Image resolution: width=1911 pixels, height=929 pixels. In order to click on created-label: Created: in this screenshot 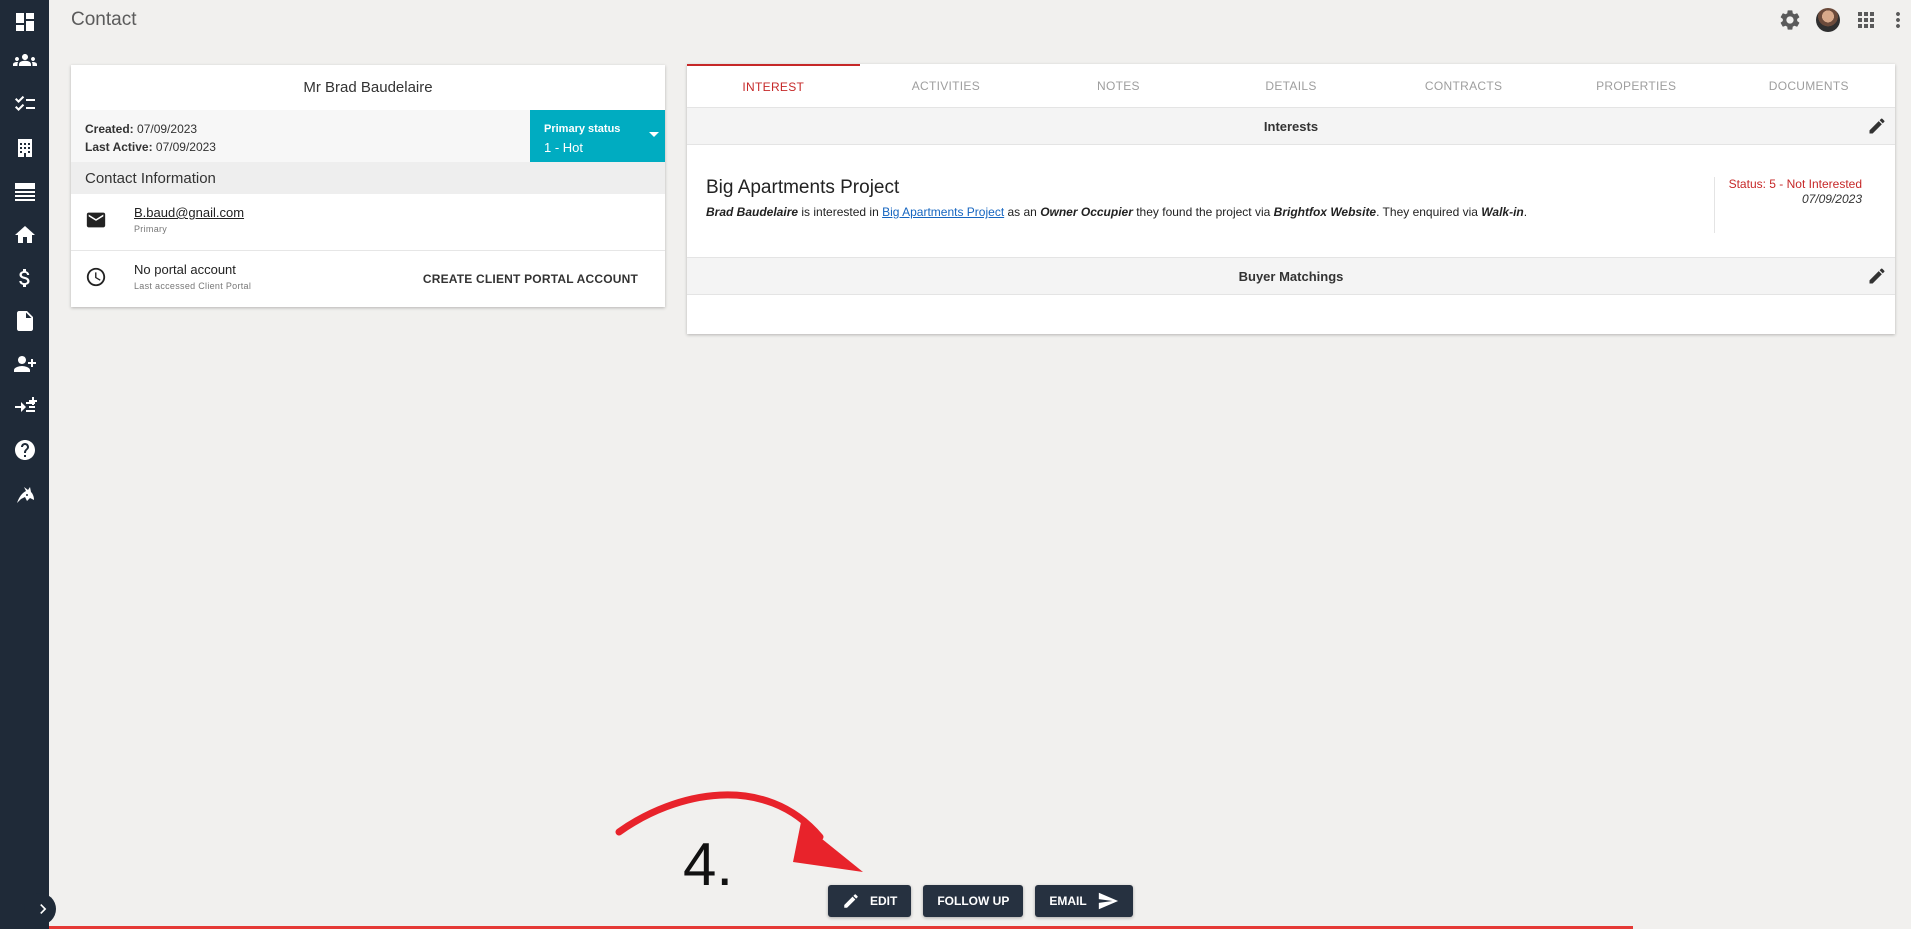, I will do `click(109, 129)`.